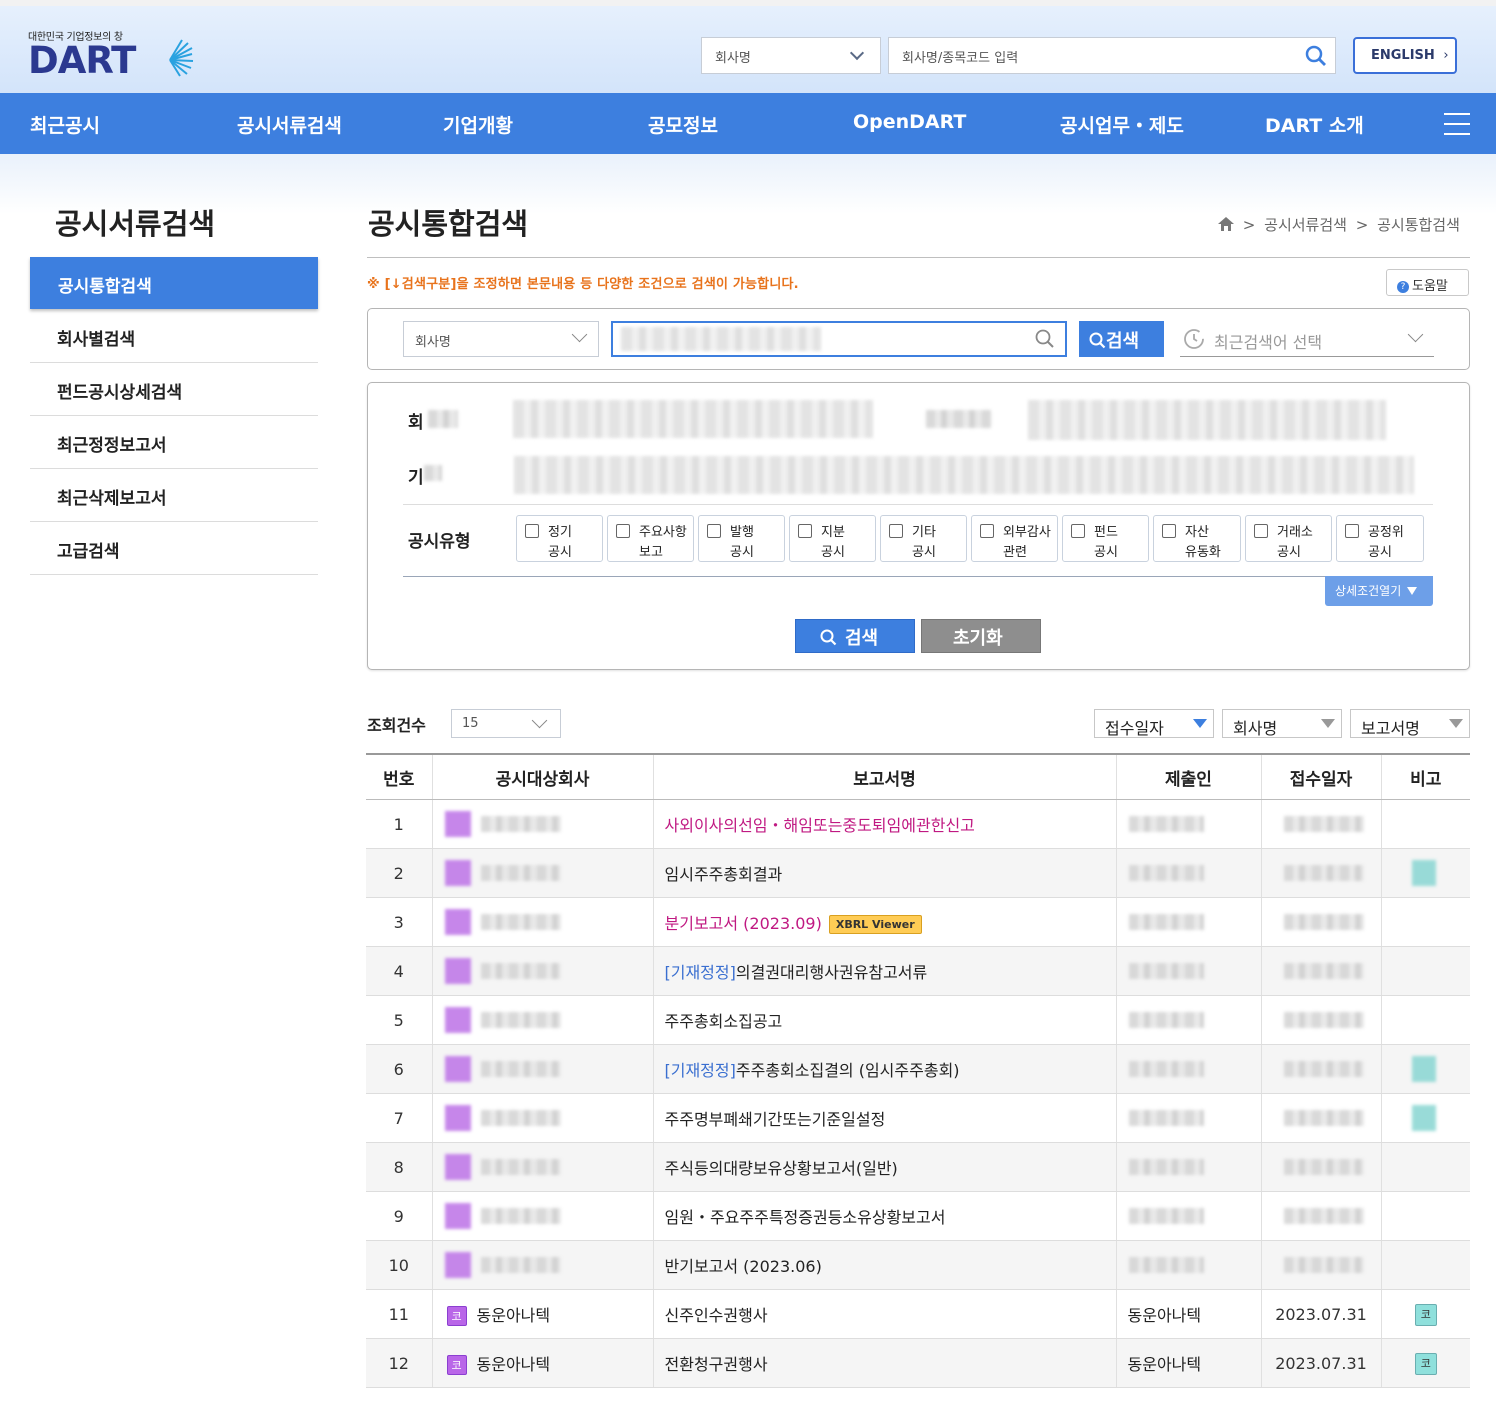 The width and height of the screenshot is (1496, 1408). I want to click on form-search-button: 검색, so click(855, 636).